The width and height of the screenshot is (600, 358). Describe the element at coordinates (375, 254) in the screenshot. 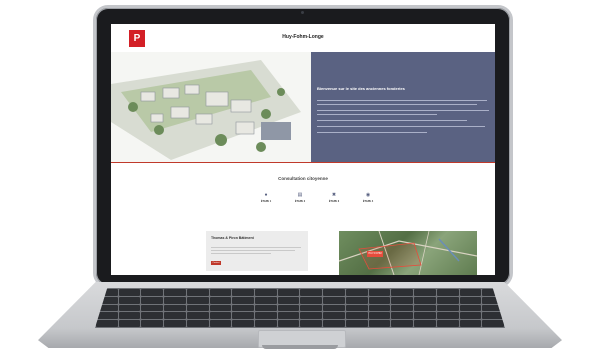

I see `map-label: HUY-FOHM` at that location.